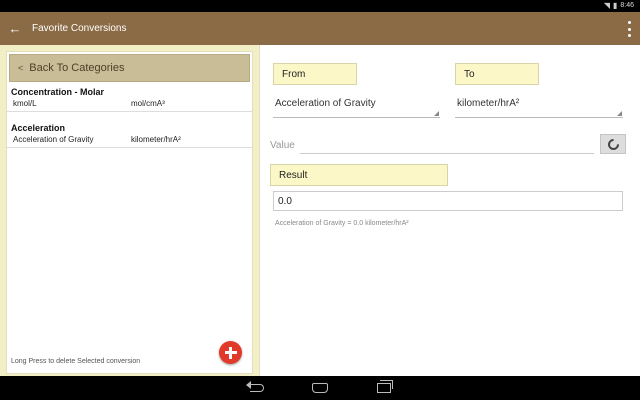  I want to click on nav-recents-button, so click(384, 388).